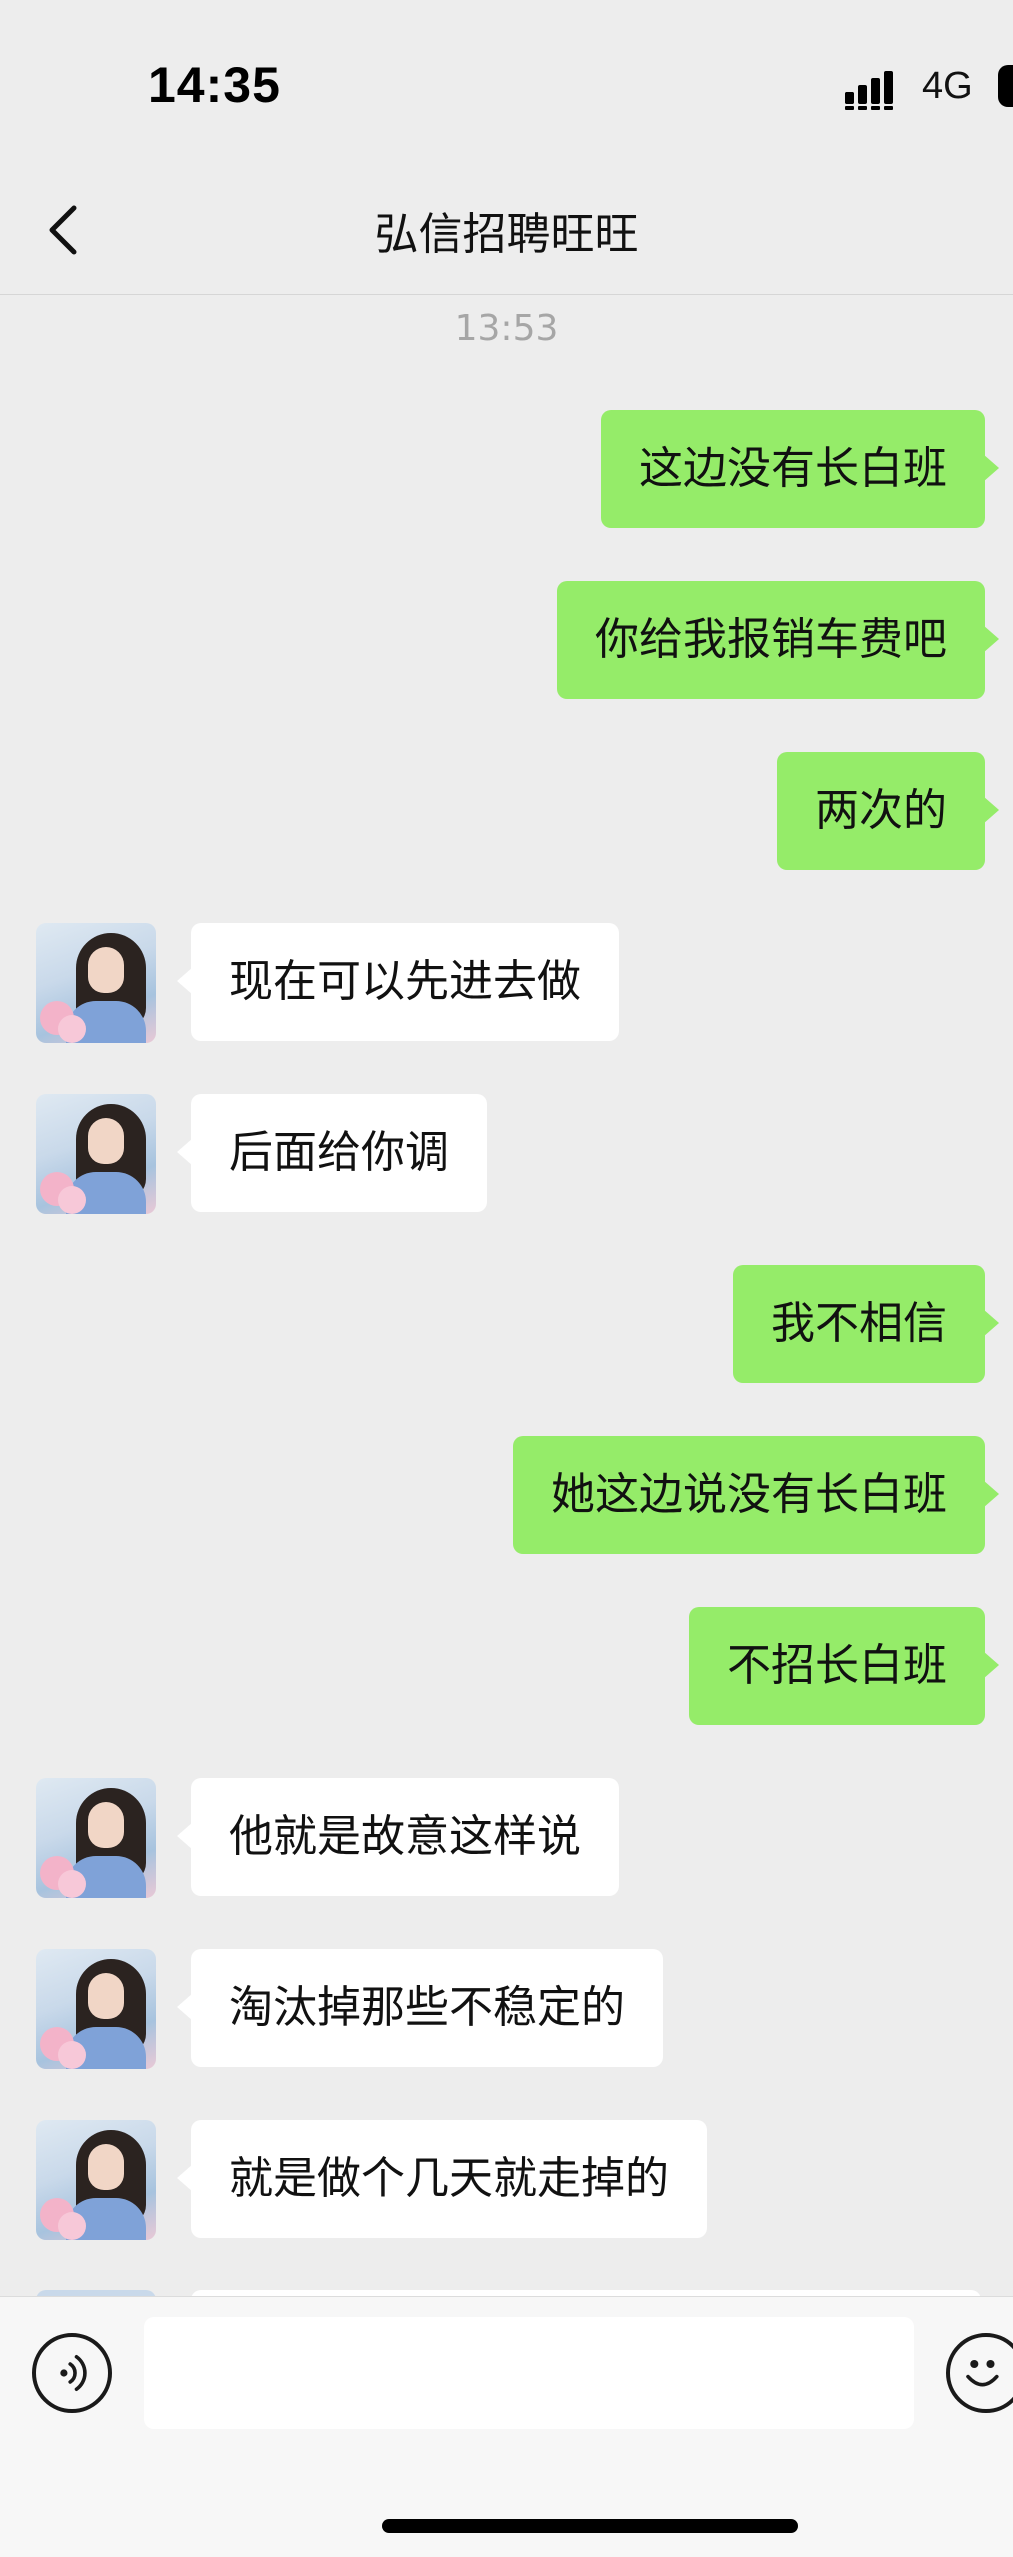  Describe the element at coordinates (506, 328) in the screenshot. I see `message-timestamp: 13:53` at that location.